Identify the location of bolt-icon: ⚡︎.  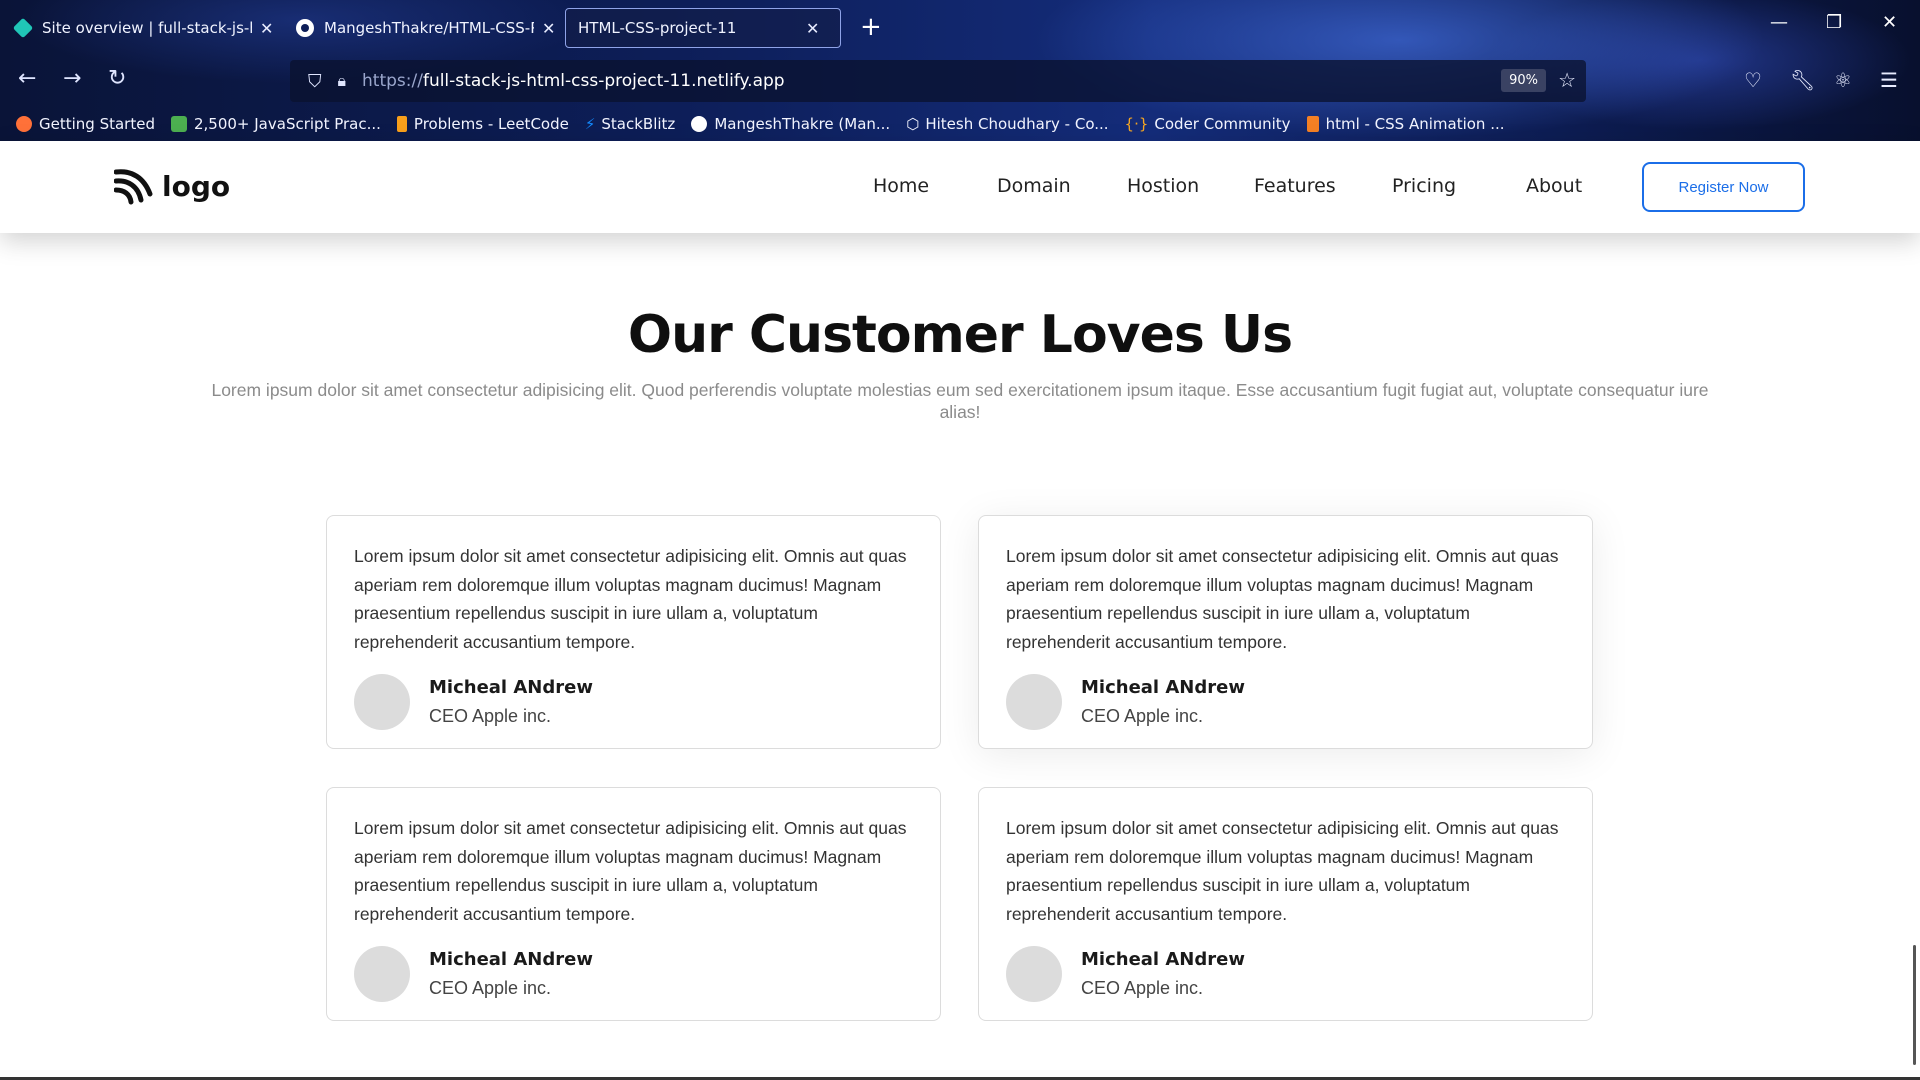
(590, 124).